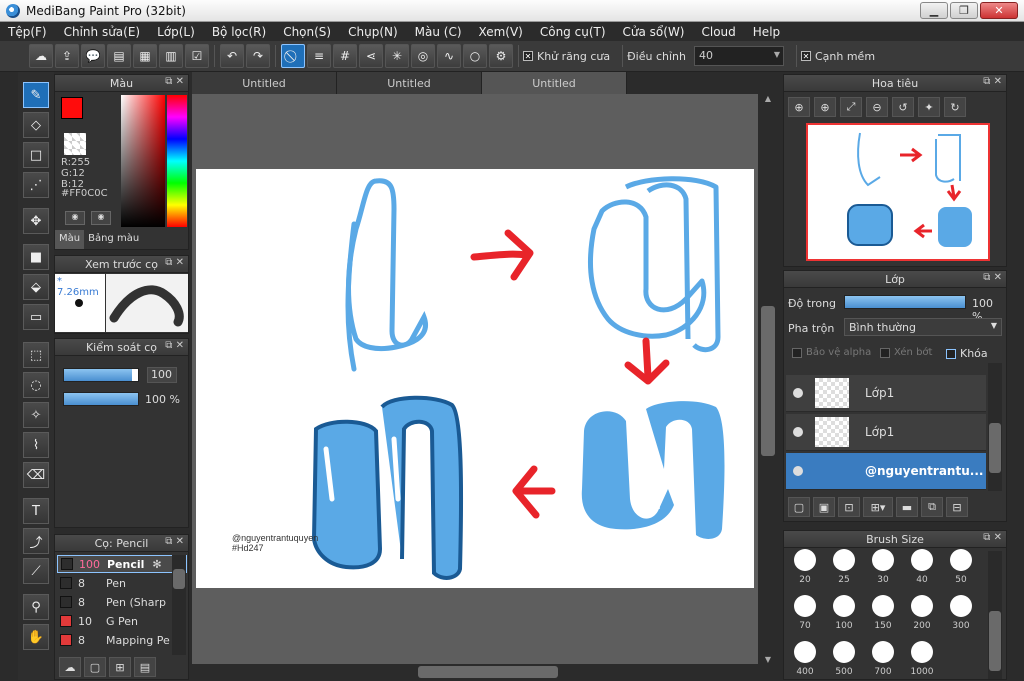 This screenshot has width=1024, height=681. Describe the element at coordinates (883, 567) in the screenshot. I see `brush-size-option: 30` at that location.